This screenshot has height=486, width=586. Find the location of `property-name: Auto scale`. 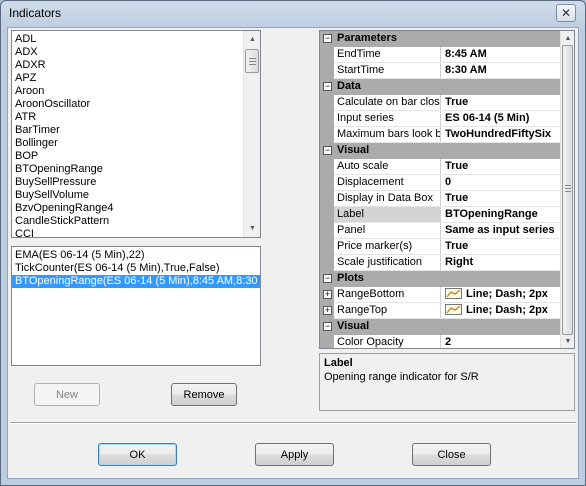

property-name: Auto scale is located at coordinates (387, 167).